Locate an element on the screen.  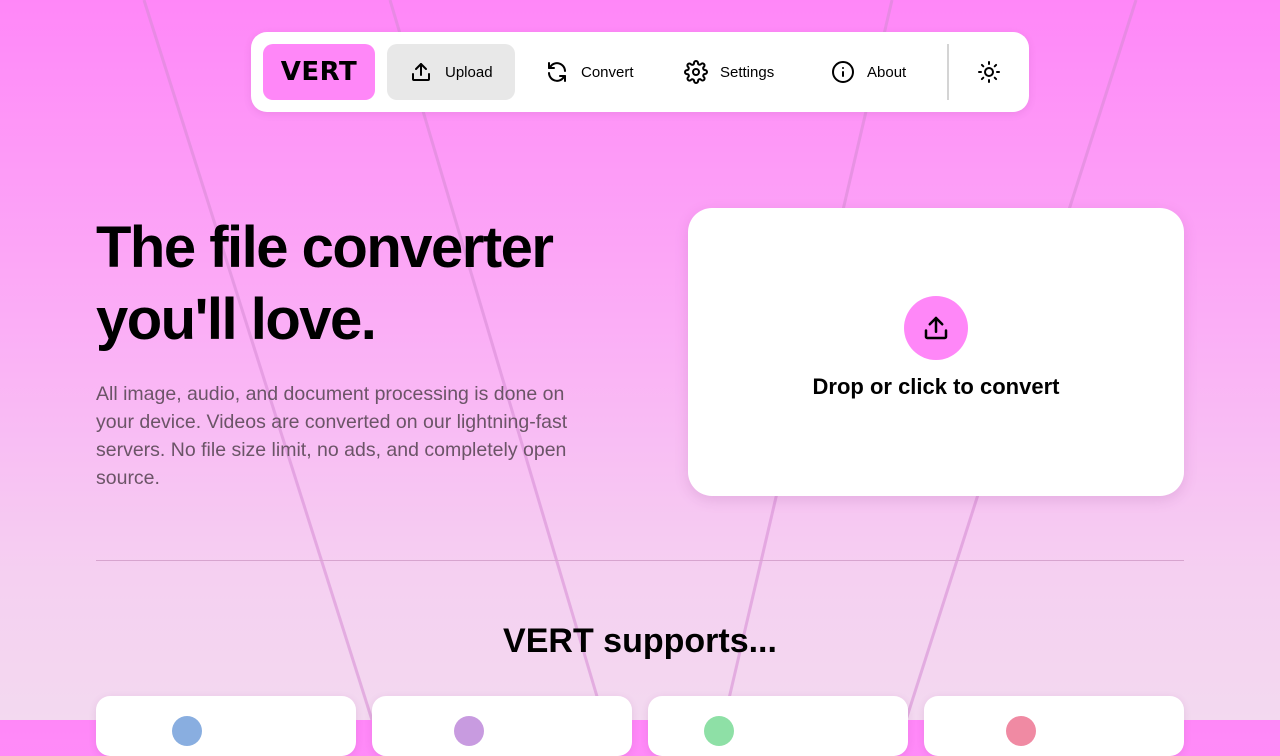
nav-convert-label: Convert is located at coordinates (607, 72).